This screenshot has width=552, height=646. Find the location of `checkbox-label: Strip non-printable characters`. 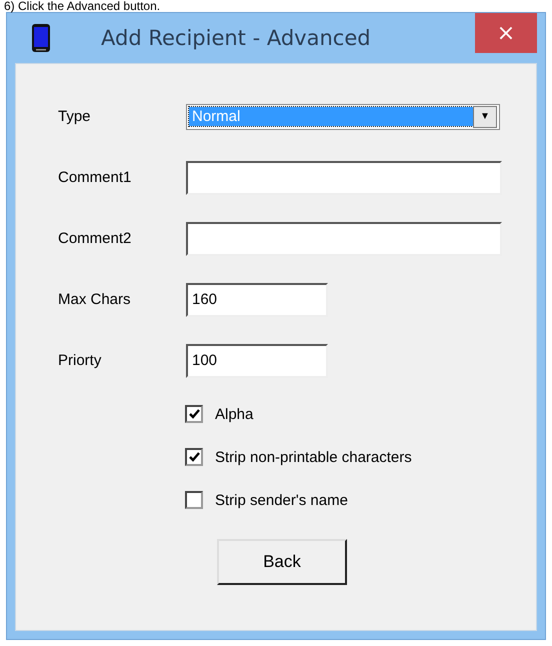

checkbox-label: Strip non-printable characters is located at coordinates (313, 457).